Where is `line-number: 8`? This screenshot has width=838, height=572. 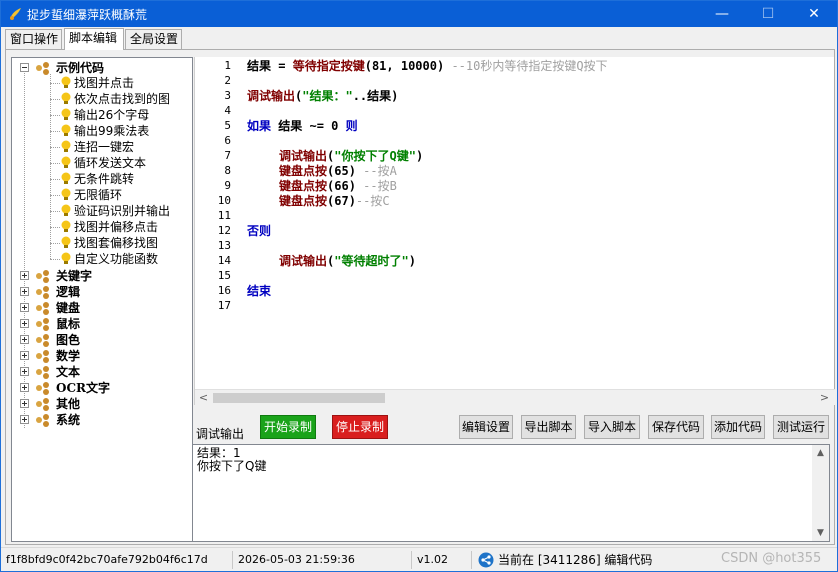
line-number: 8 is located at coordinates (227, 170).